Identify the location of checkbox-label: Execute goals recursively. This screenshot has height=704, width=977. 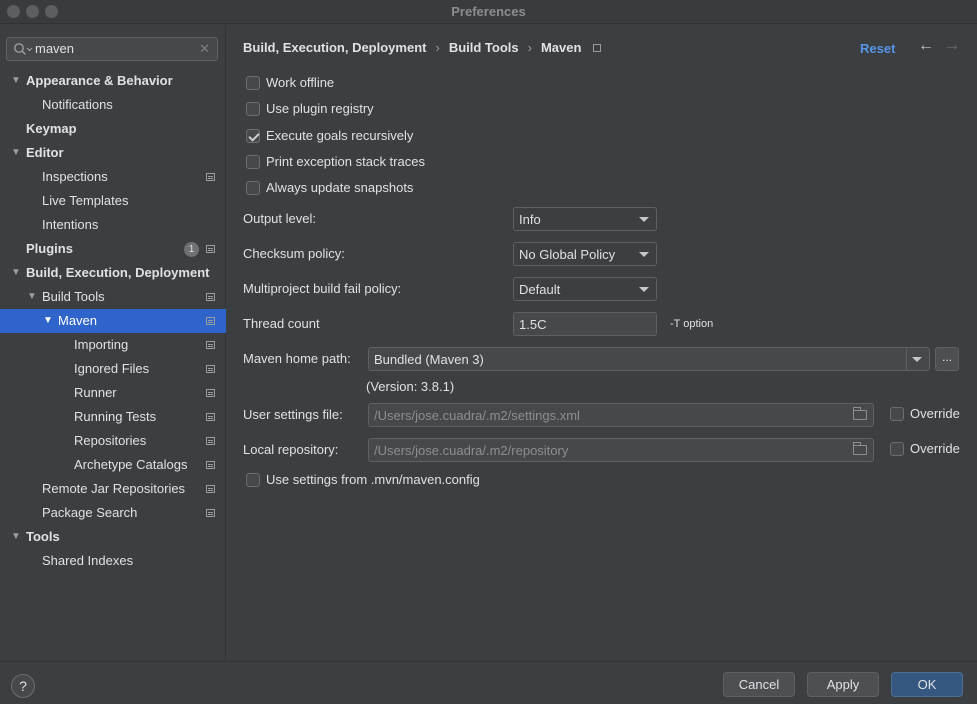
(340, 135).